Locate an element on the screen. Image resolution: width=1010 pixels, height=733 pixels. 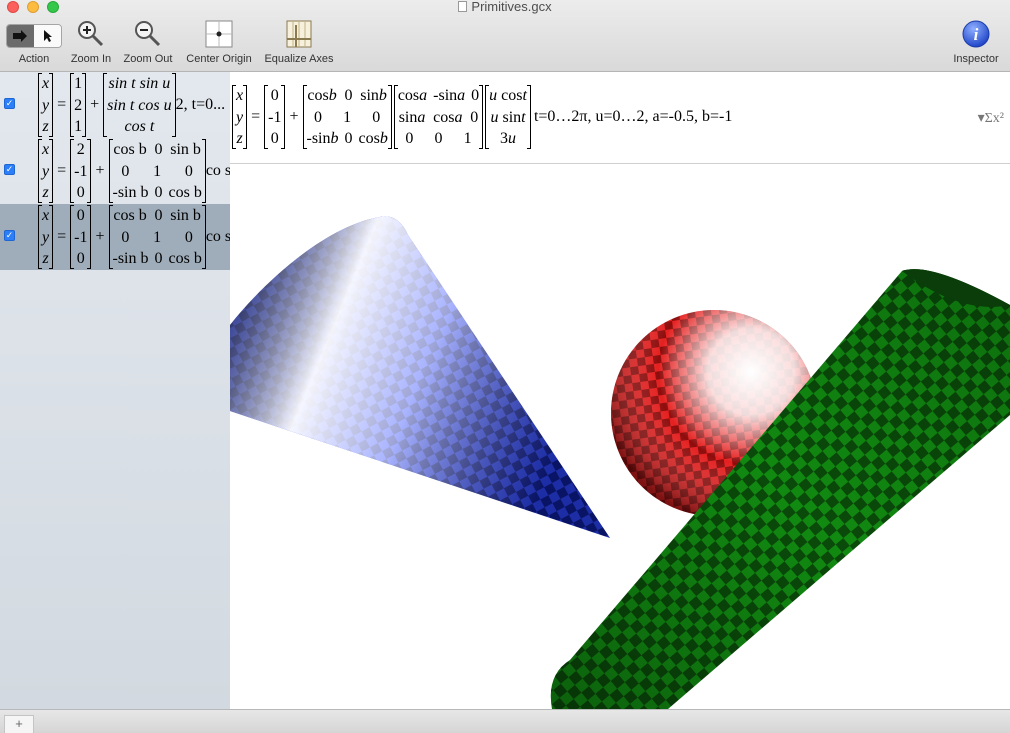
document-icon is located at coordinates (463, 6).